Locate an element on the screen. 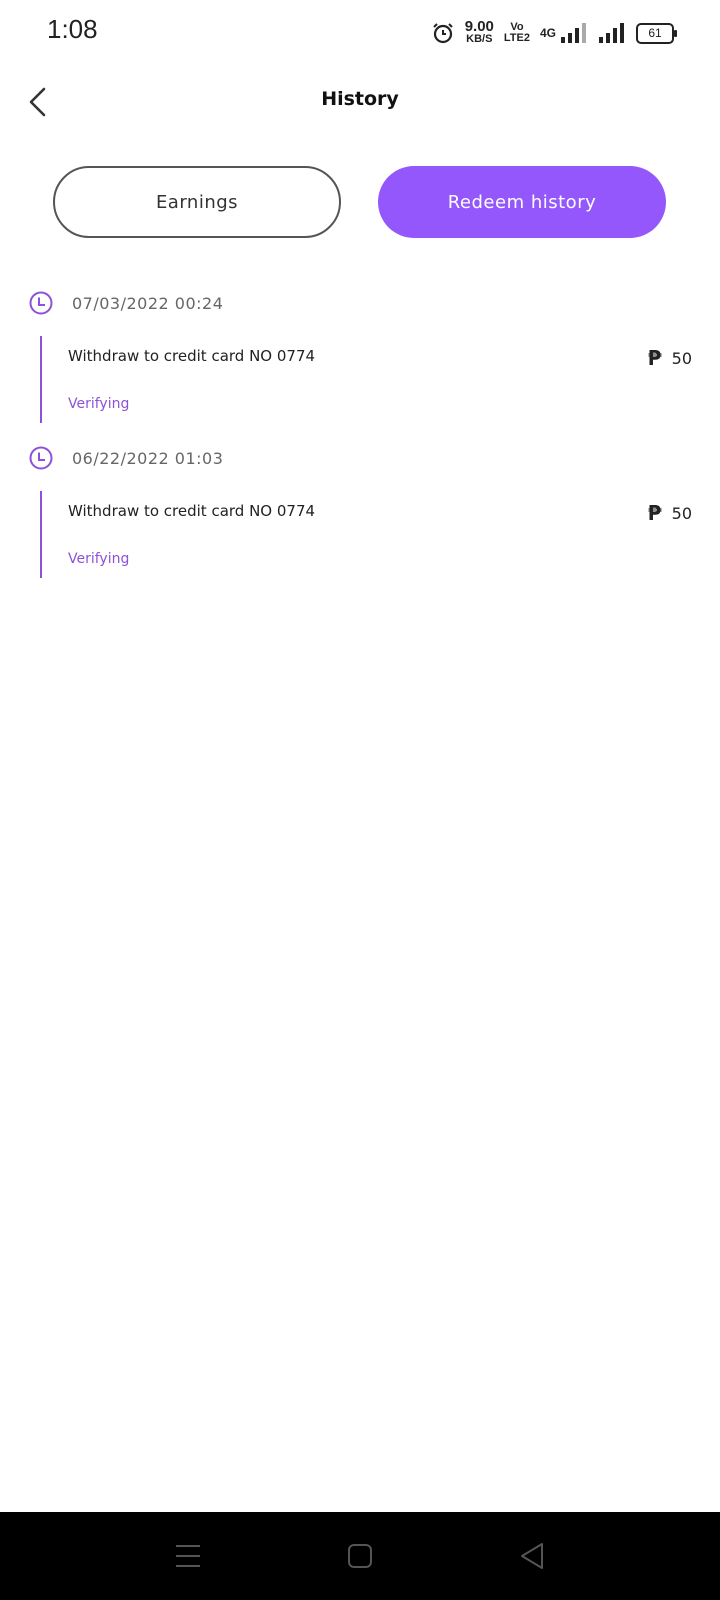 The width and height of the screenshot is (720, 1600). entry-date: 07/03/2022 00:24 is located at coordinates (148, 303).